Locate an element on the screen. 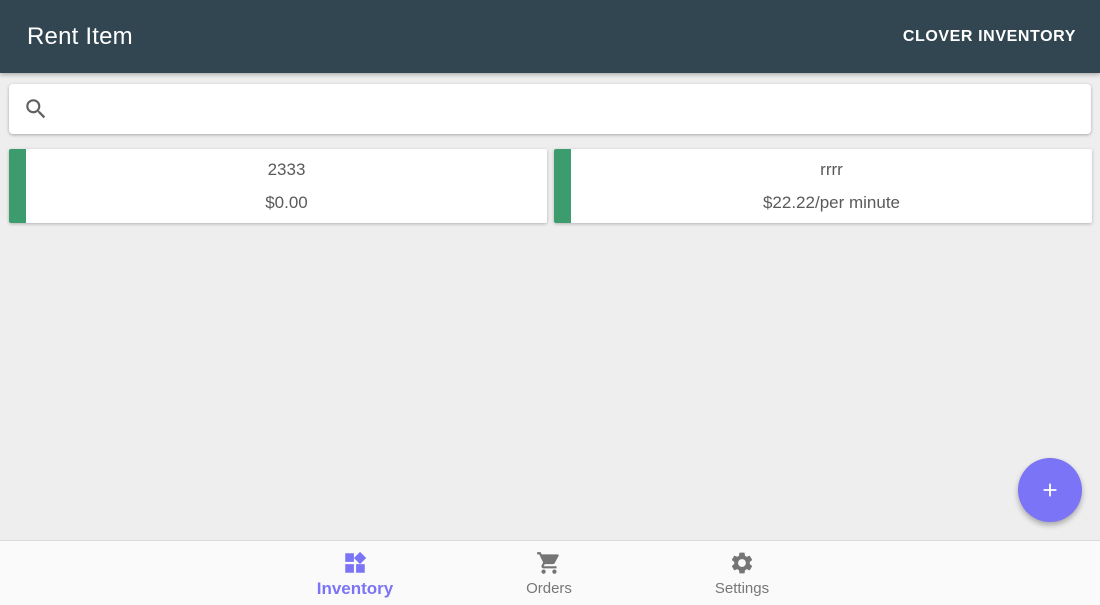  nav-label-inventory: Inventory is located at coordinates (355, 588).